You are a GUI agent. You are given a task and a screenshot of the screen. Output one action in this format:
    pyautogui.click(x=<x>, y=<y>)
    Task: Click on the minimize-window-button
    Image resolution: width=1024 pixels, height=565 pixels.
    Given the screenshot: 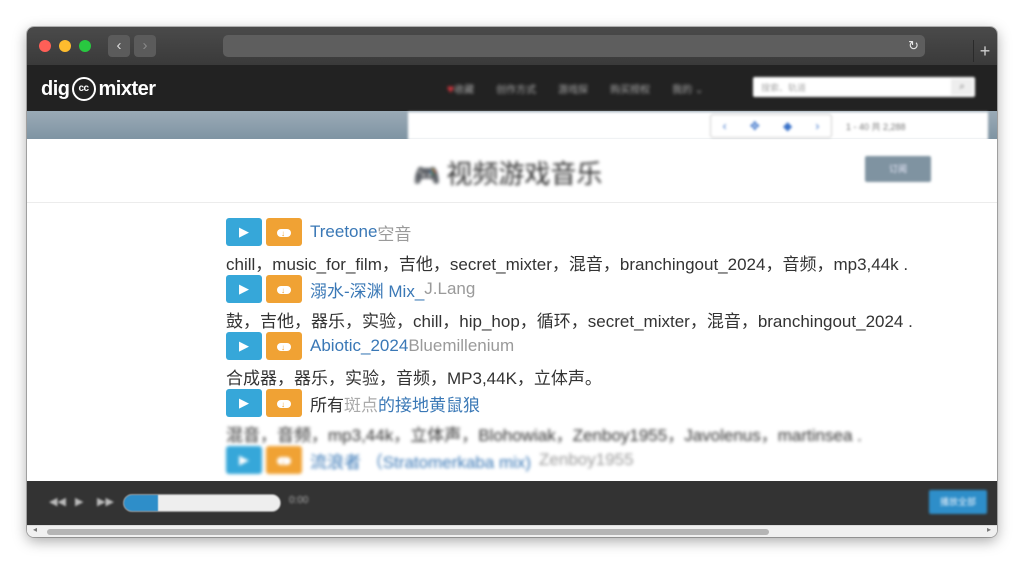 What is the action you would take?
    pyautogui.click(x=65, y=46)
    